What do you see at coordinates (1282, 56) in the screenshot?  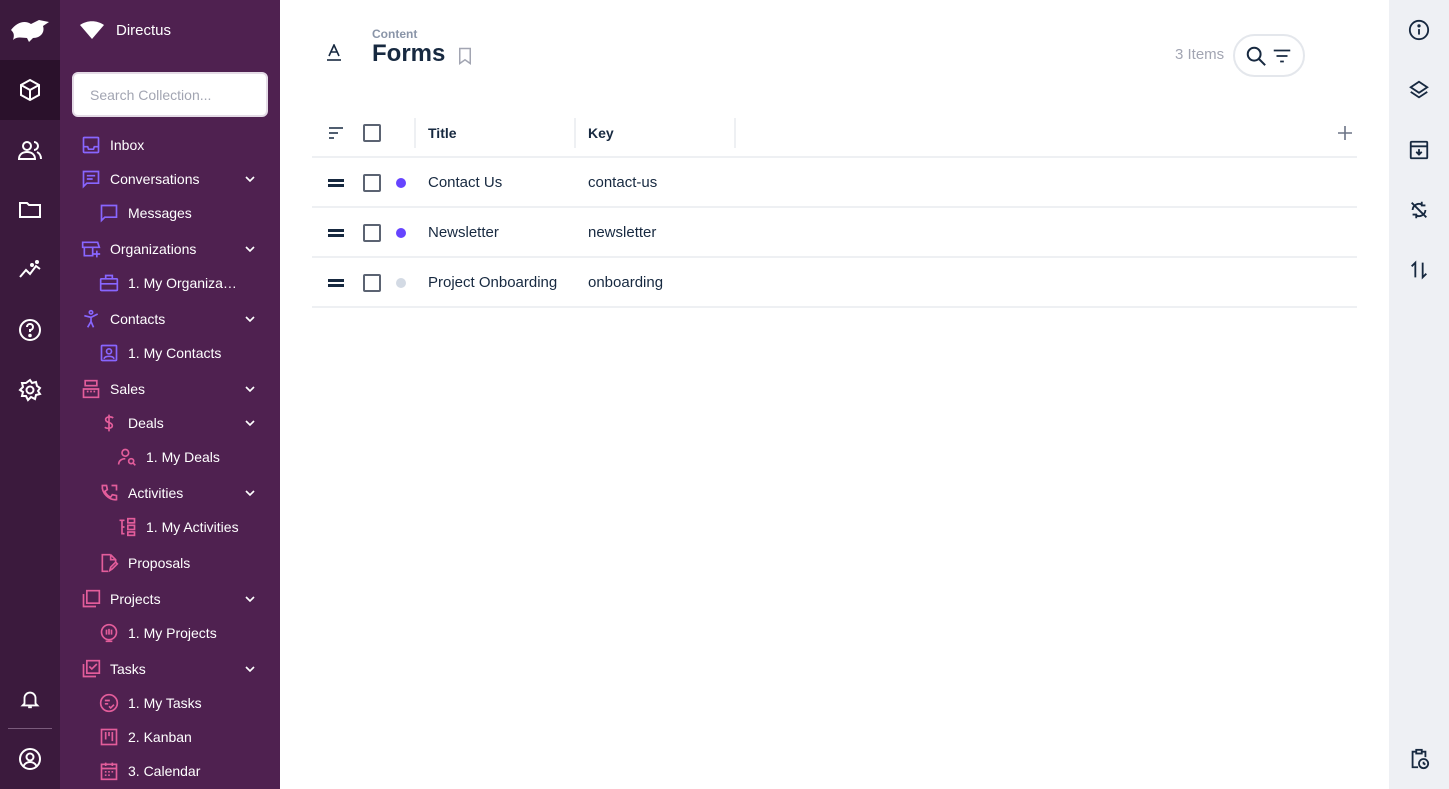 I see `filter-icon` at bounding box center [1282, 56].